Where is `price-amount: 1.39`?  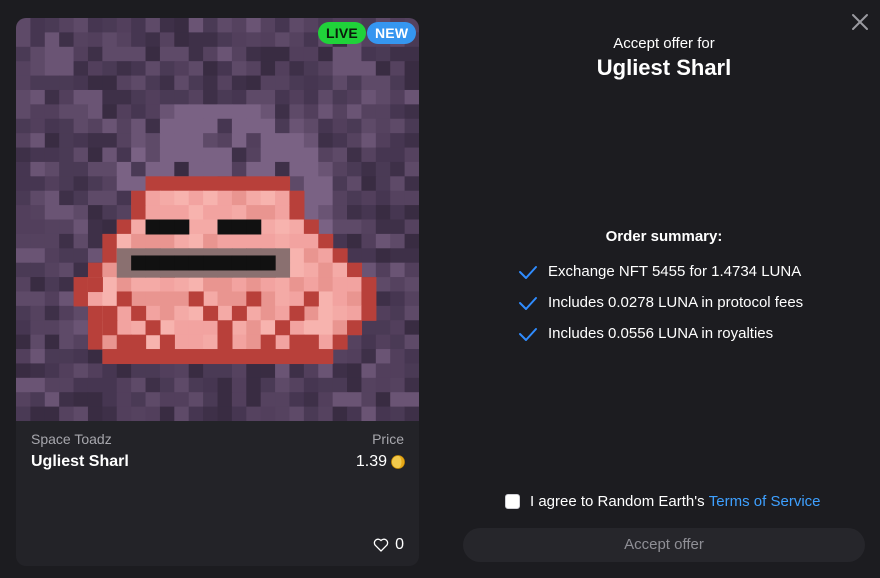 price-amount: 1.39 is located at coordinates (371, 461).